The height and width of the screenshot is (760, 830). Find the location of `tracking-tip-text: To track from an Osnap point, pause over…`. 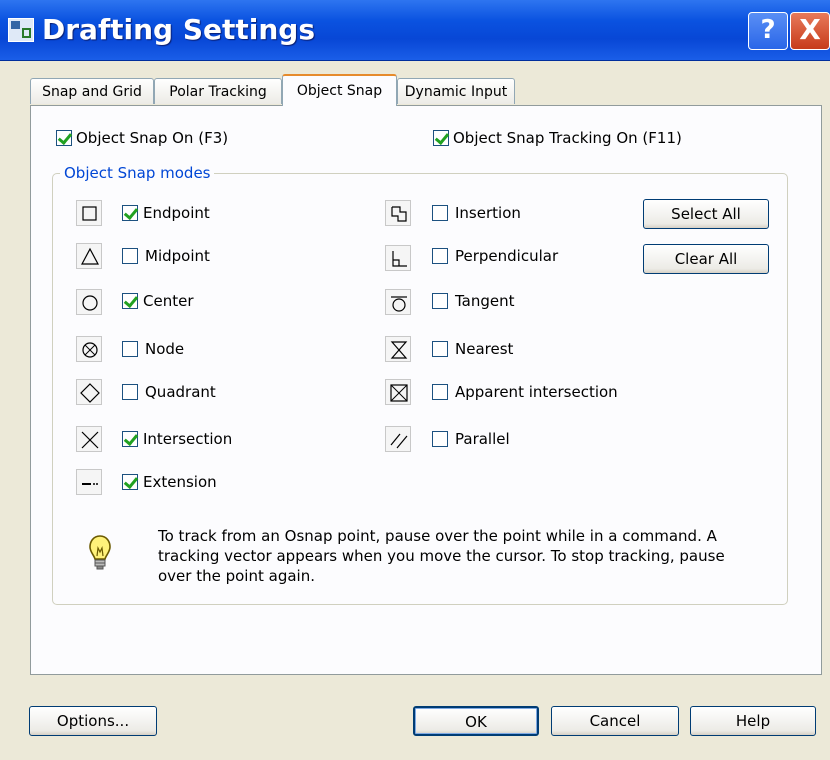

tracking-tip-text: To track from an Osnap point, pause over… is located at coordinates (441, 556).